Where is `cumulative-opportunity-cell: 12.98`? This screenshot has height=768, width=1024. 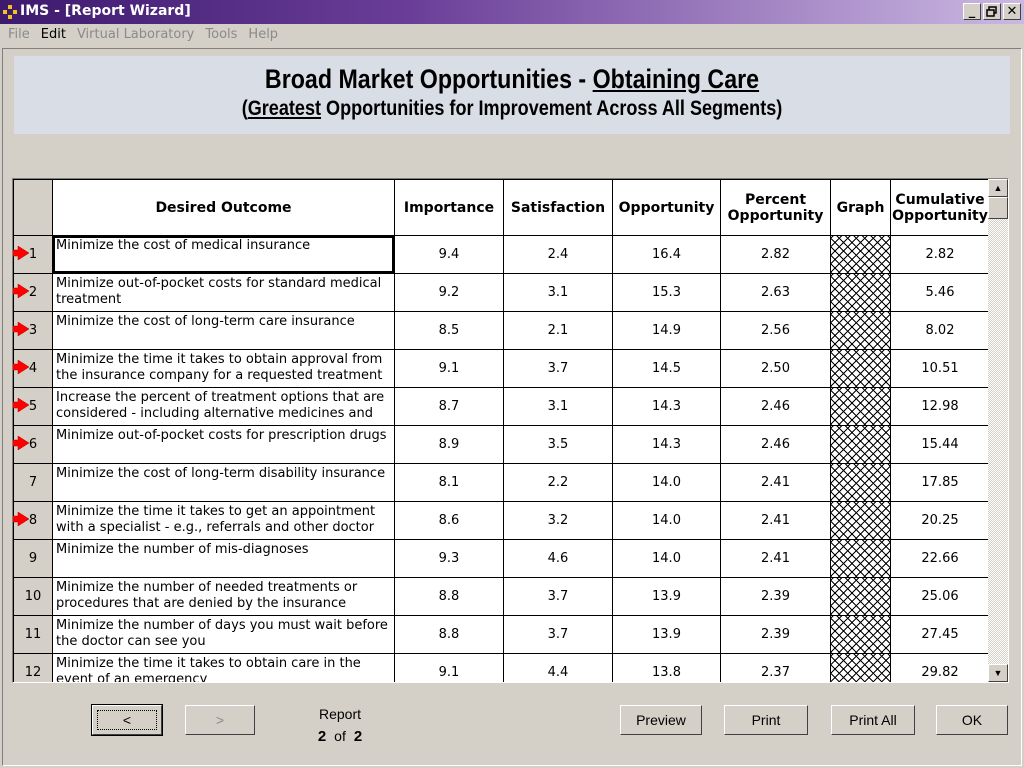
cumulative-opportunity-cell: 12.98 is located at coordinates (940, 406).